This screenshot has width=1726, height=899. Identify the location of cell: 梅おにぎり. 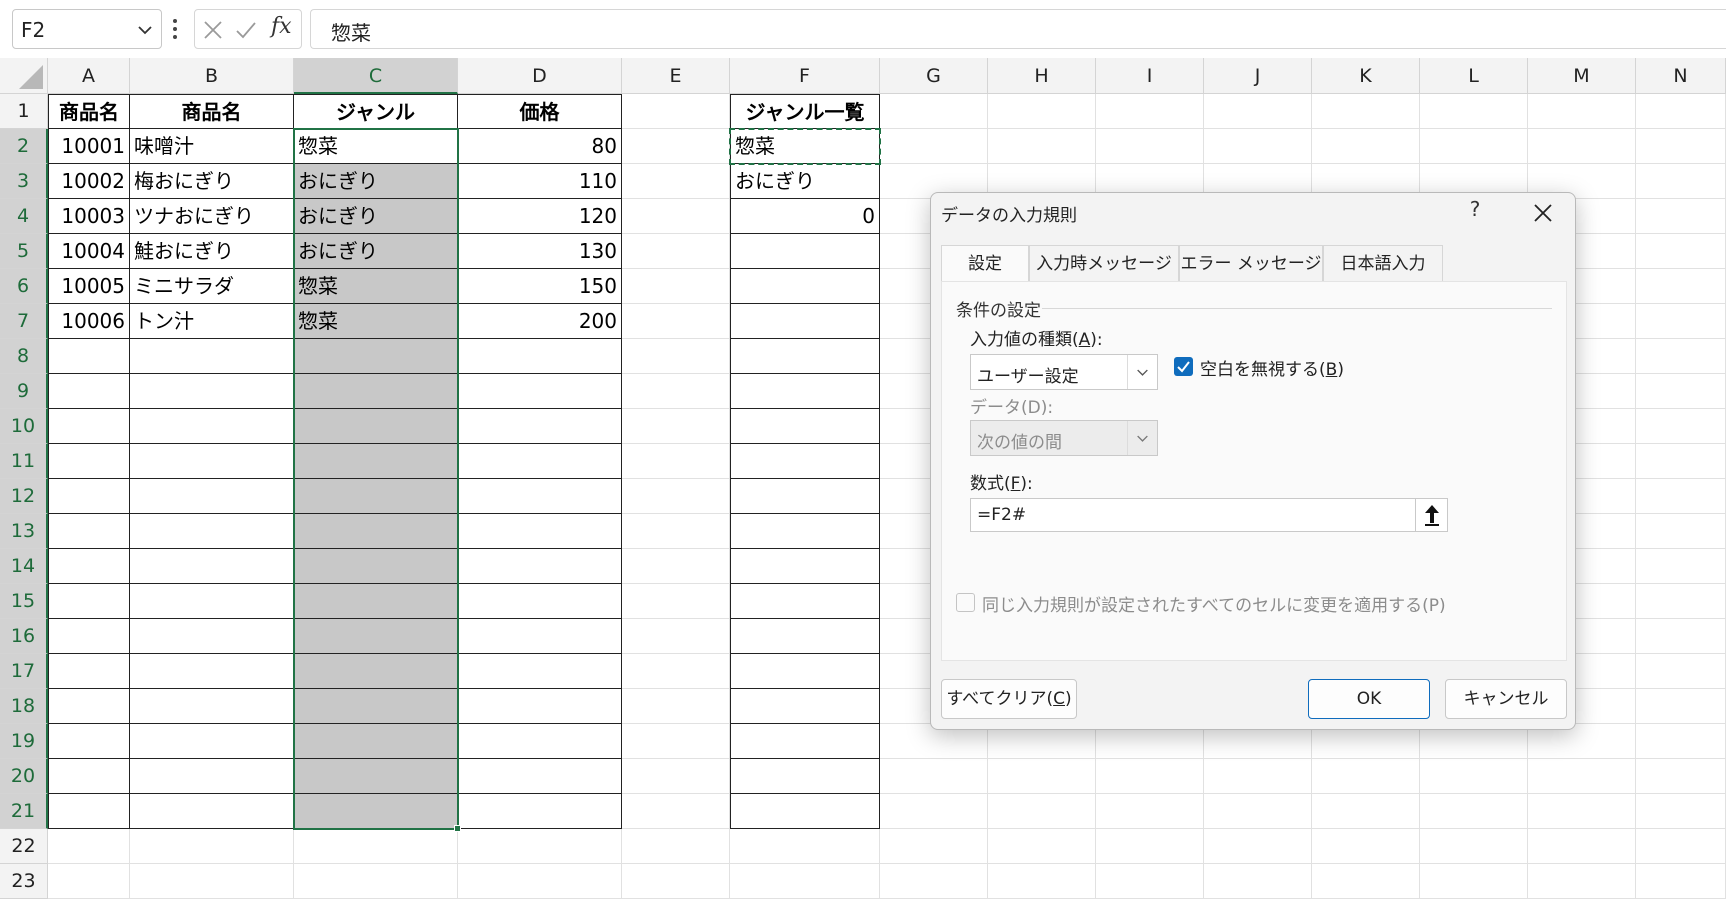
(212, 181).